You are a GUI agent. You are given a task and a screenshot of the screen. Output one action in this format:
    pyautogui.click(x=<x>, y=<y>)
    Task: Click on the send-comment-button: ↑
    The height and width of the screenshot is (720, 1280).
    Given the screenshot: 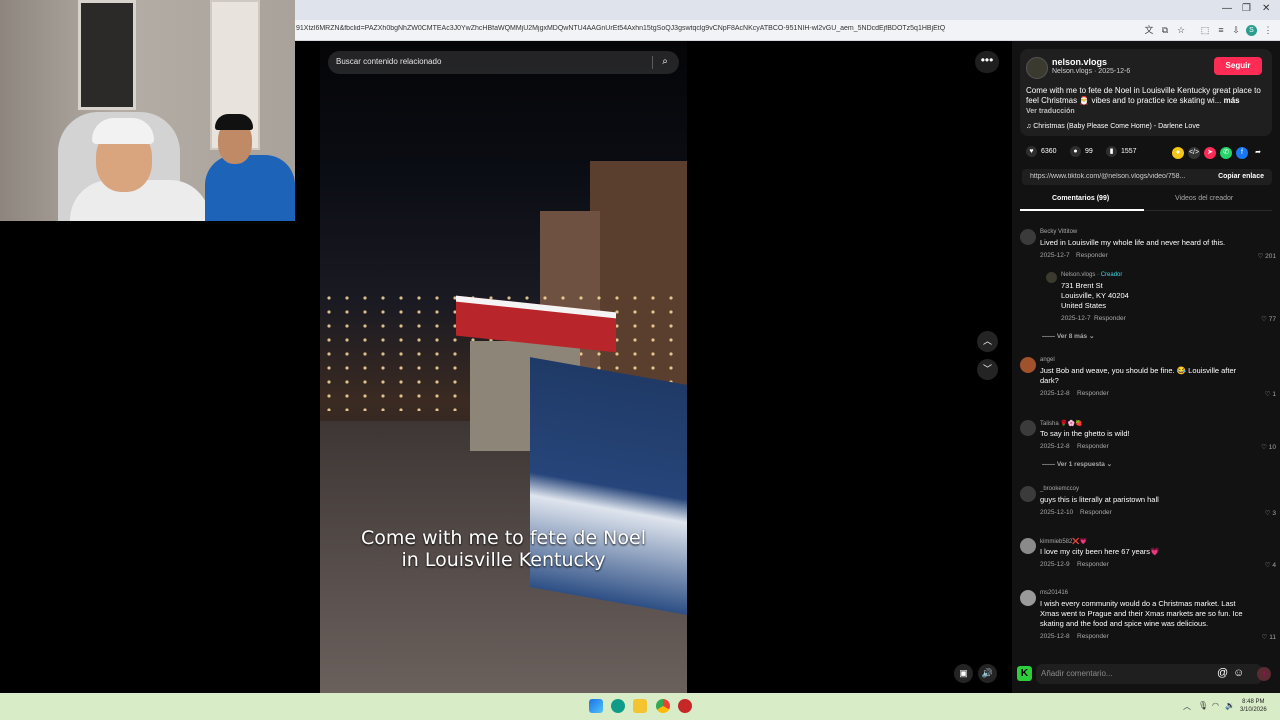 What is the action you would take?
    pyautogui.click(x=1264, y=674)
    